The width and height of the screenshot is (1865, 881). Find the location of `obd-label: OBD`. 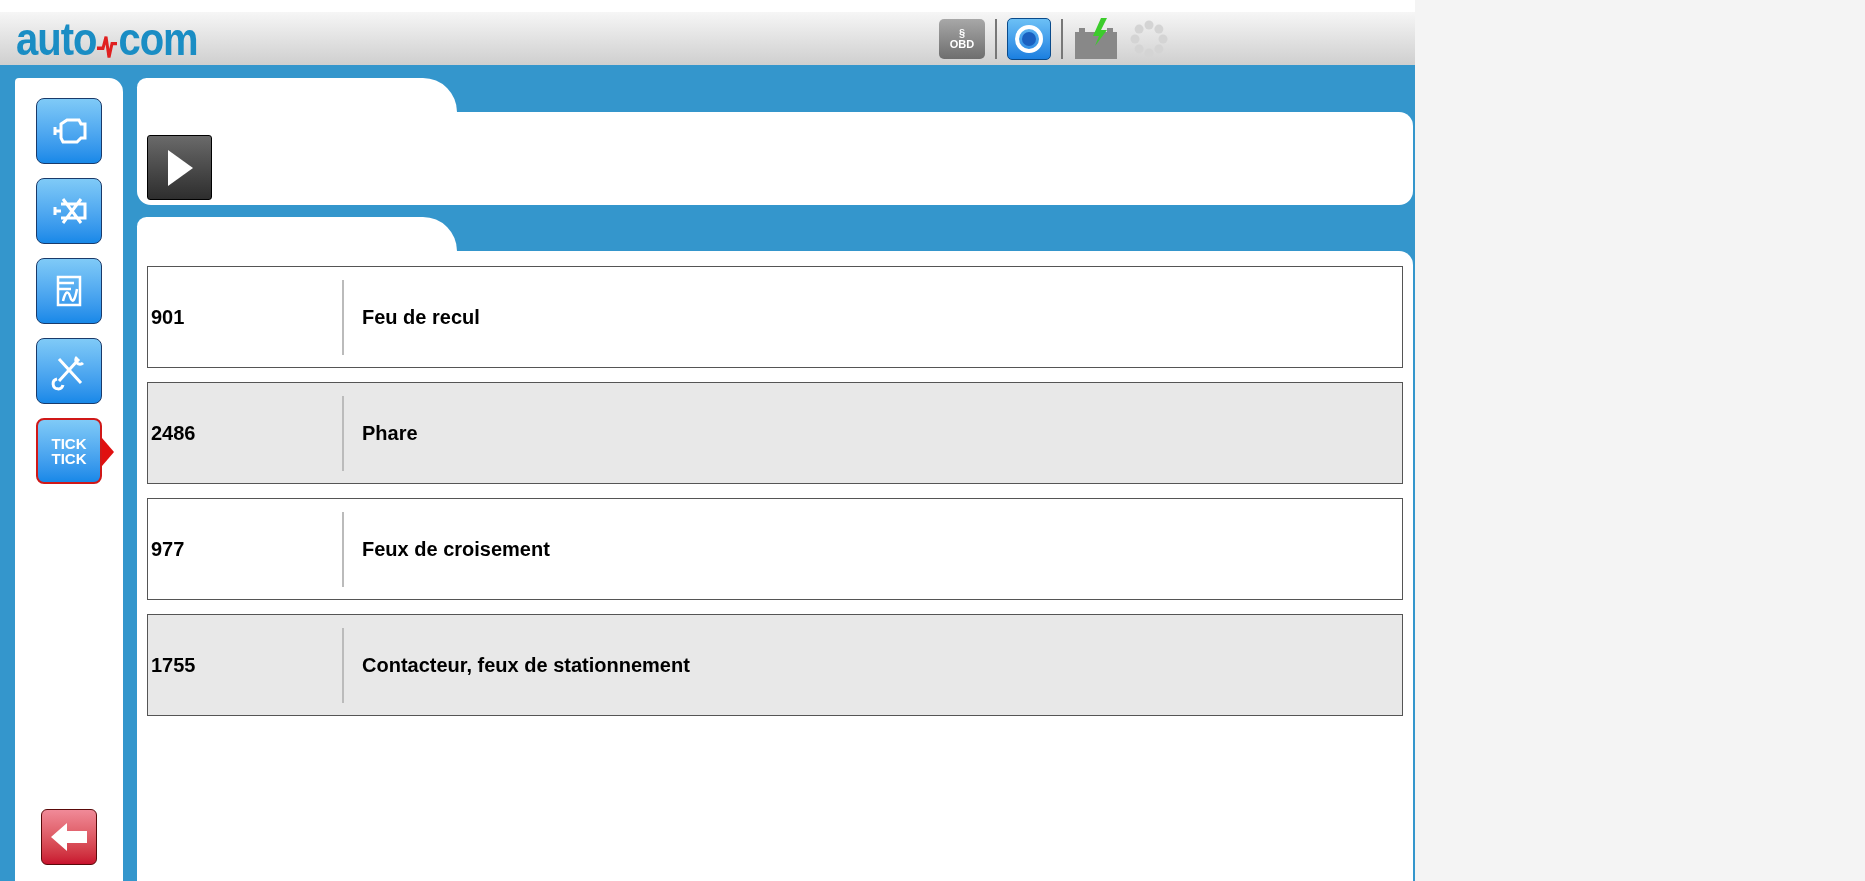

obd-label: OBD is located at coordinates (962, 44).